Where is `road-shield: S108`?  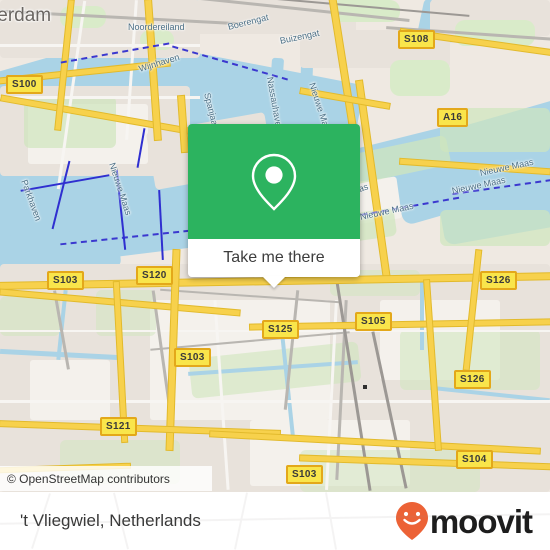 road-shield: S108 is located at coordinates (416, 39).